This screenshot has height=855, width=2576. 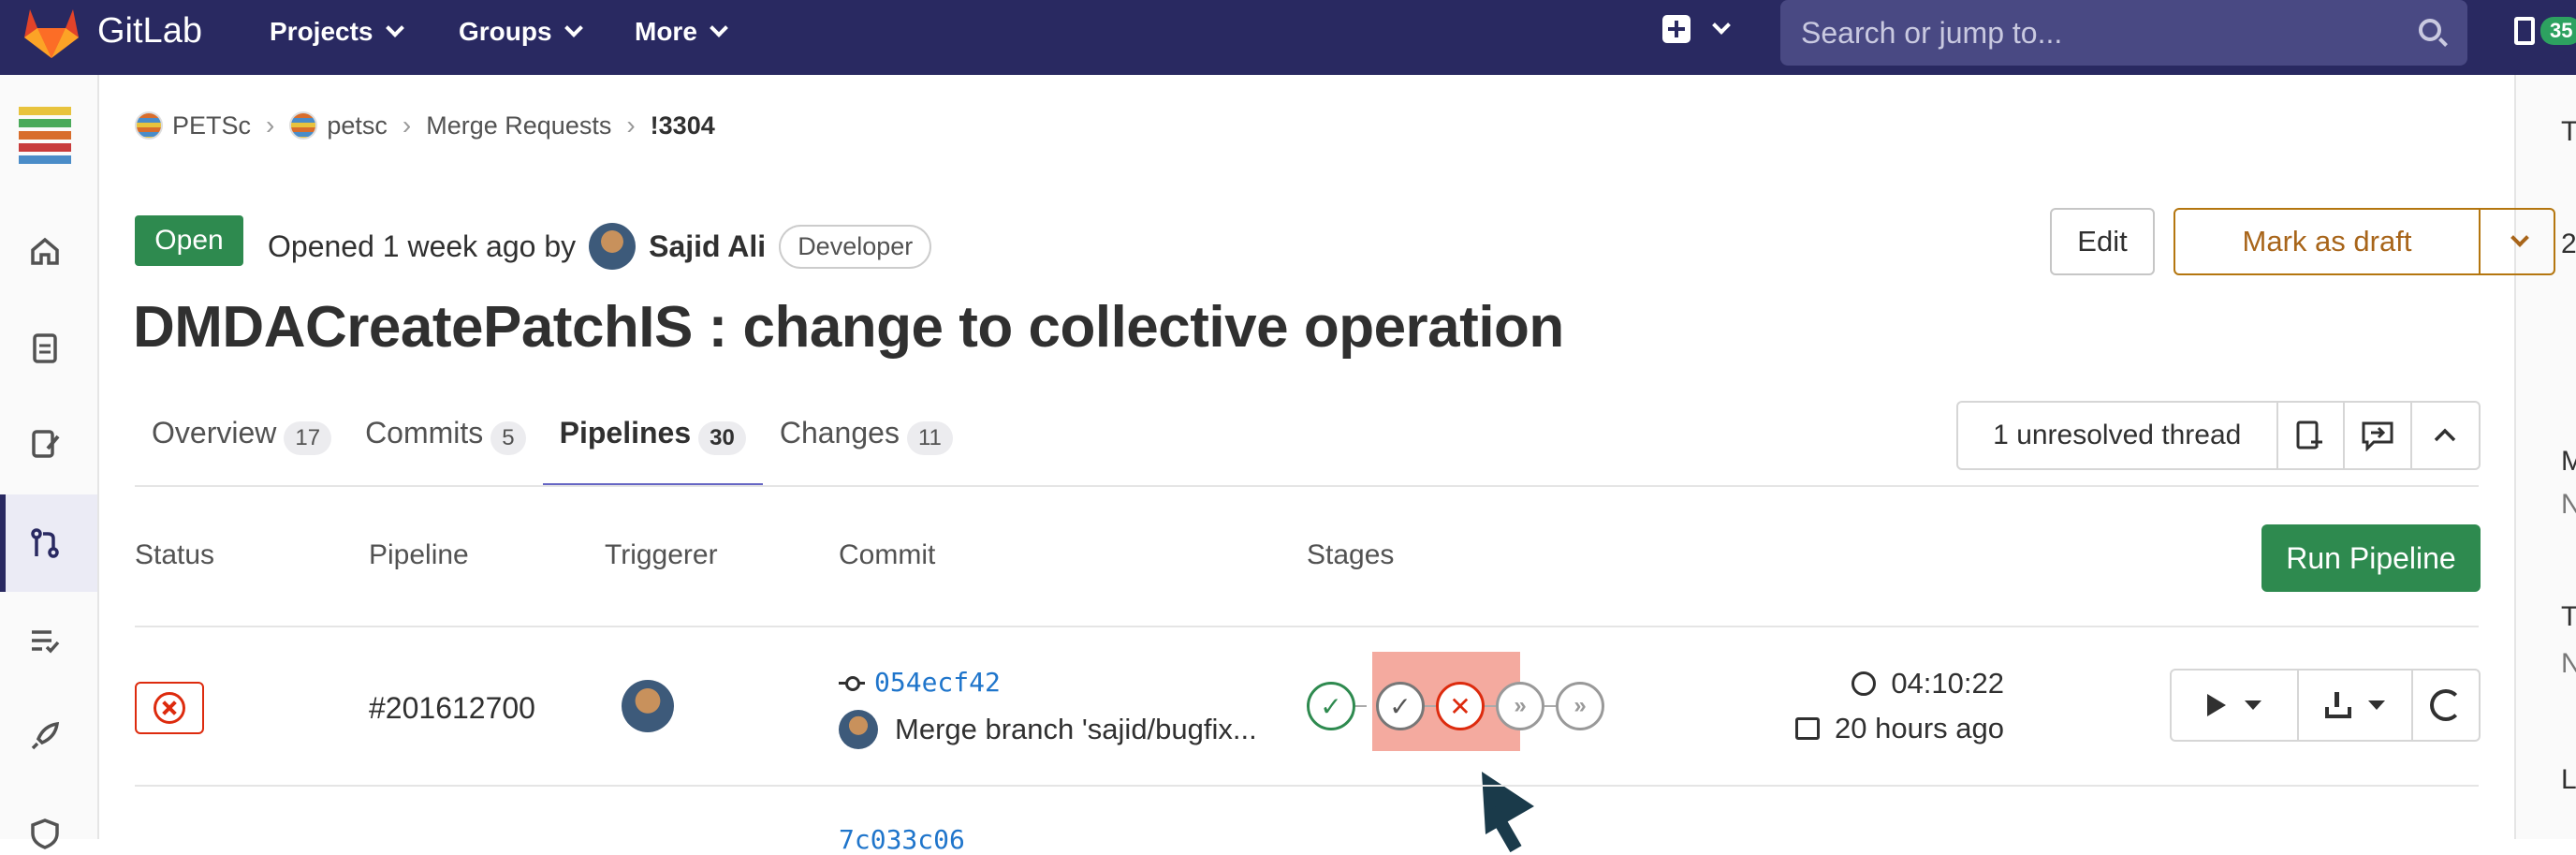 What do you see at coordinates (211, 126) in the screenshot?
I see `breadcrumb-item-group: PETSc` at bounding box center [211, 126].